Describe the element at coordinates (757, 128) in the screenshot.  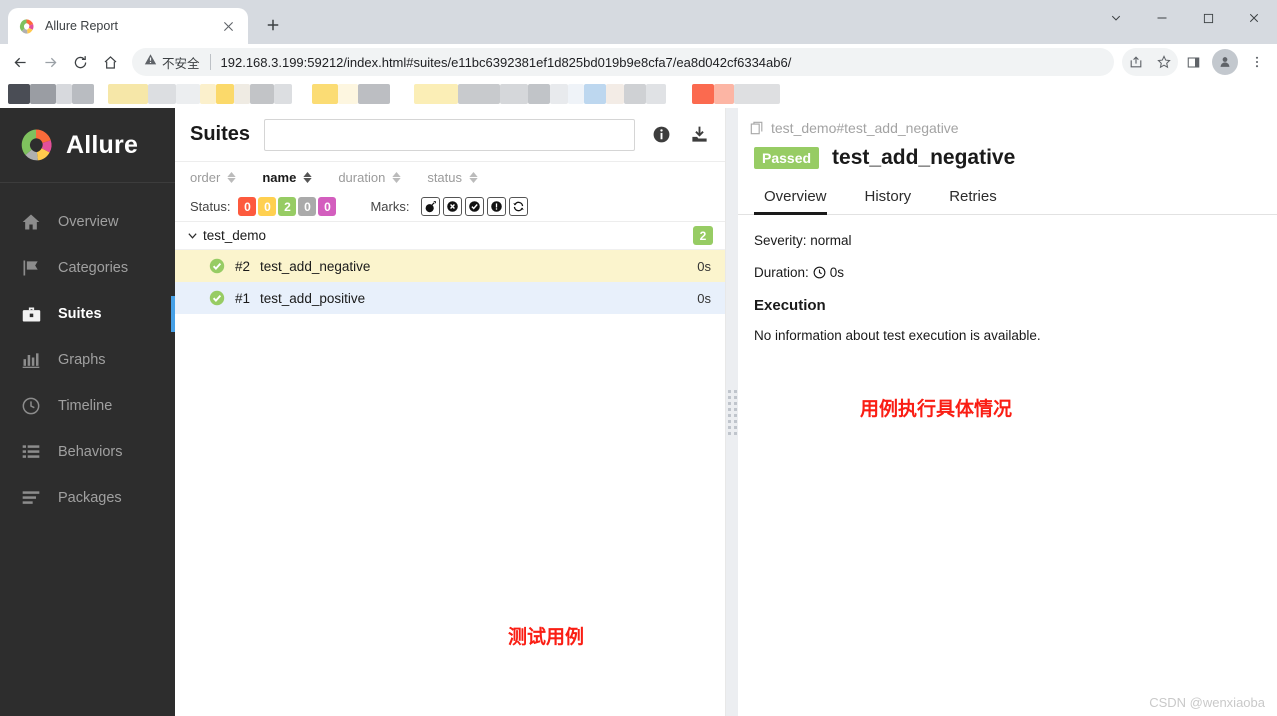
I see `copy-icon` at that location.